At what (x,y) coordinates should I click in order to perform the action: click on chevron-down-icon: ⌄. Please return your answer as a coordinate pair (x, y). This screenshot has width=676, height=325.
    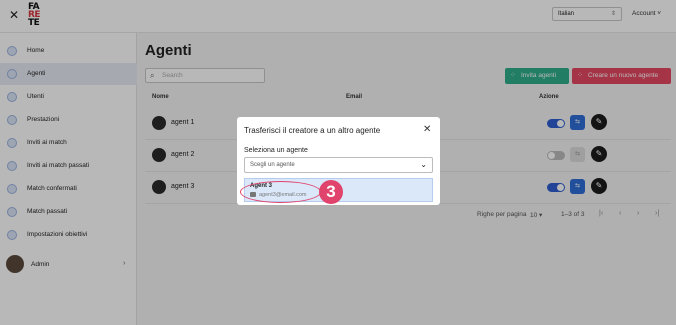
    Looking at the image, I should click on (423, 164).